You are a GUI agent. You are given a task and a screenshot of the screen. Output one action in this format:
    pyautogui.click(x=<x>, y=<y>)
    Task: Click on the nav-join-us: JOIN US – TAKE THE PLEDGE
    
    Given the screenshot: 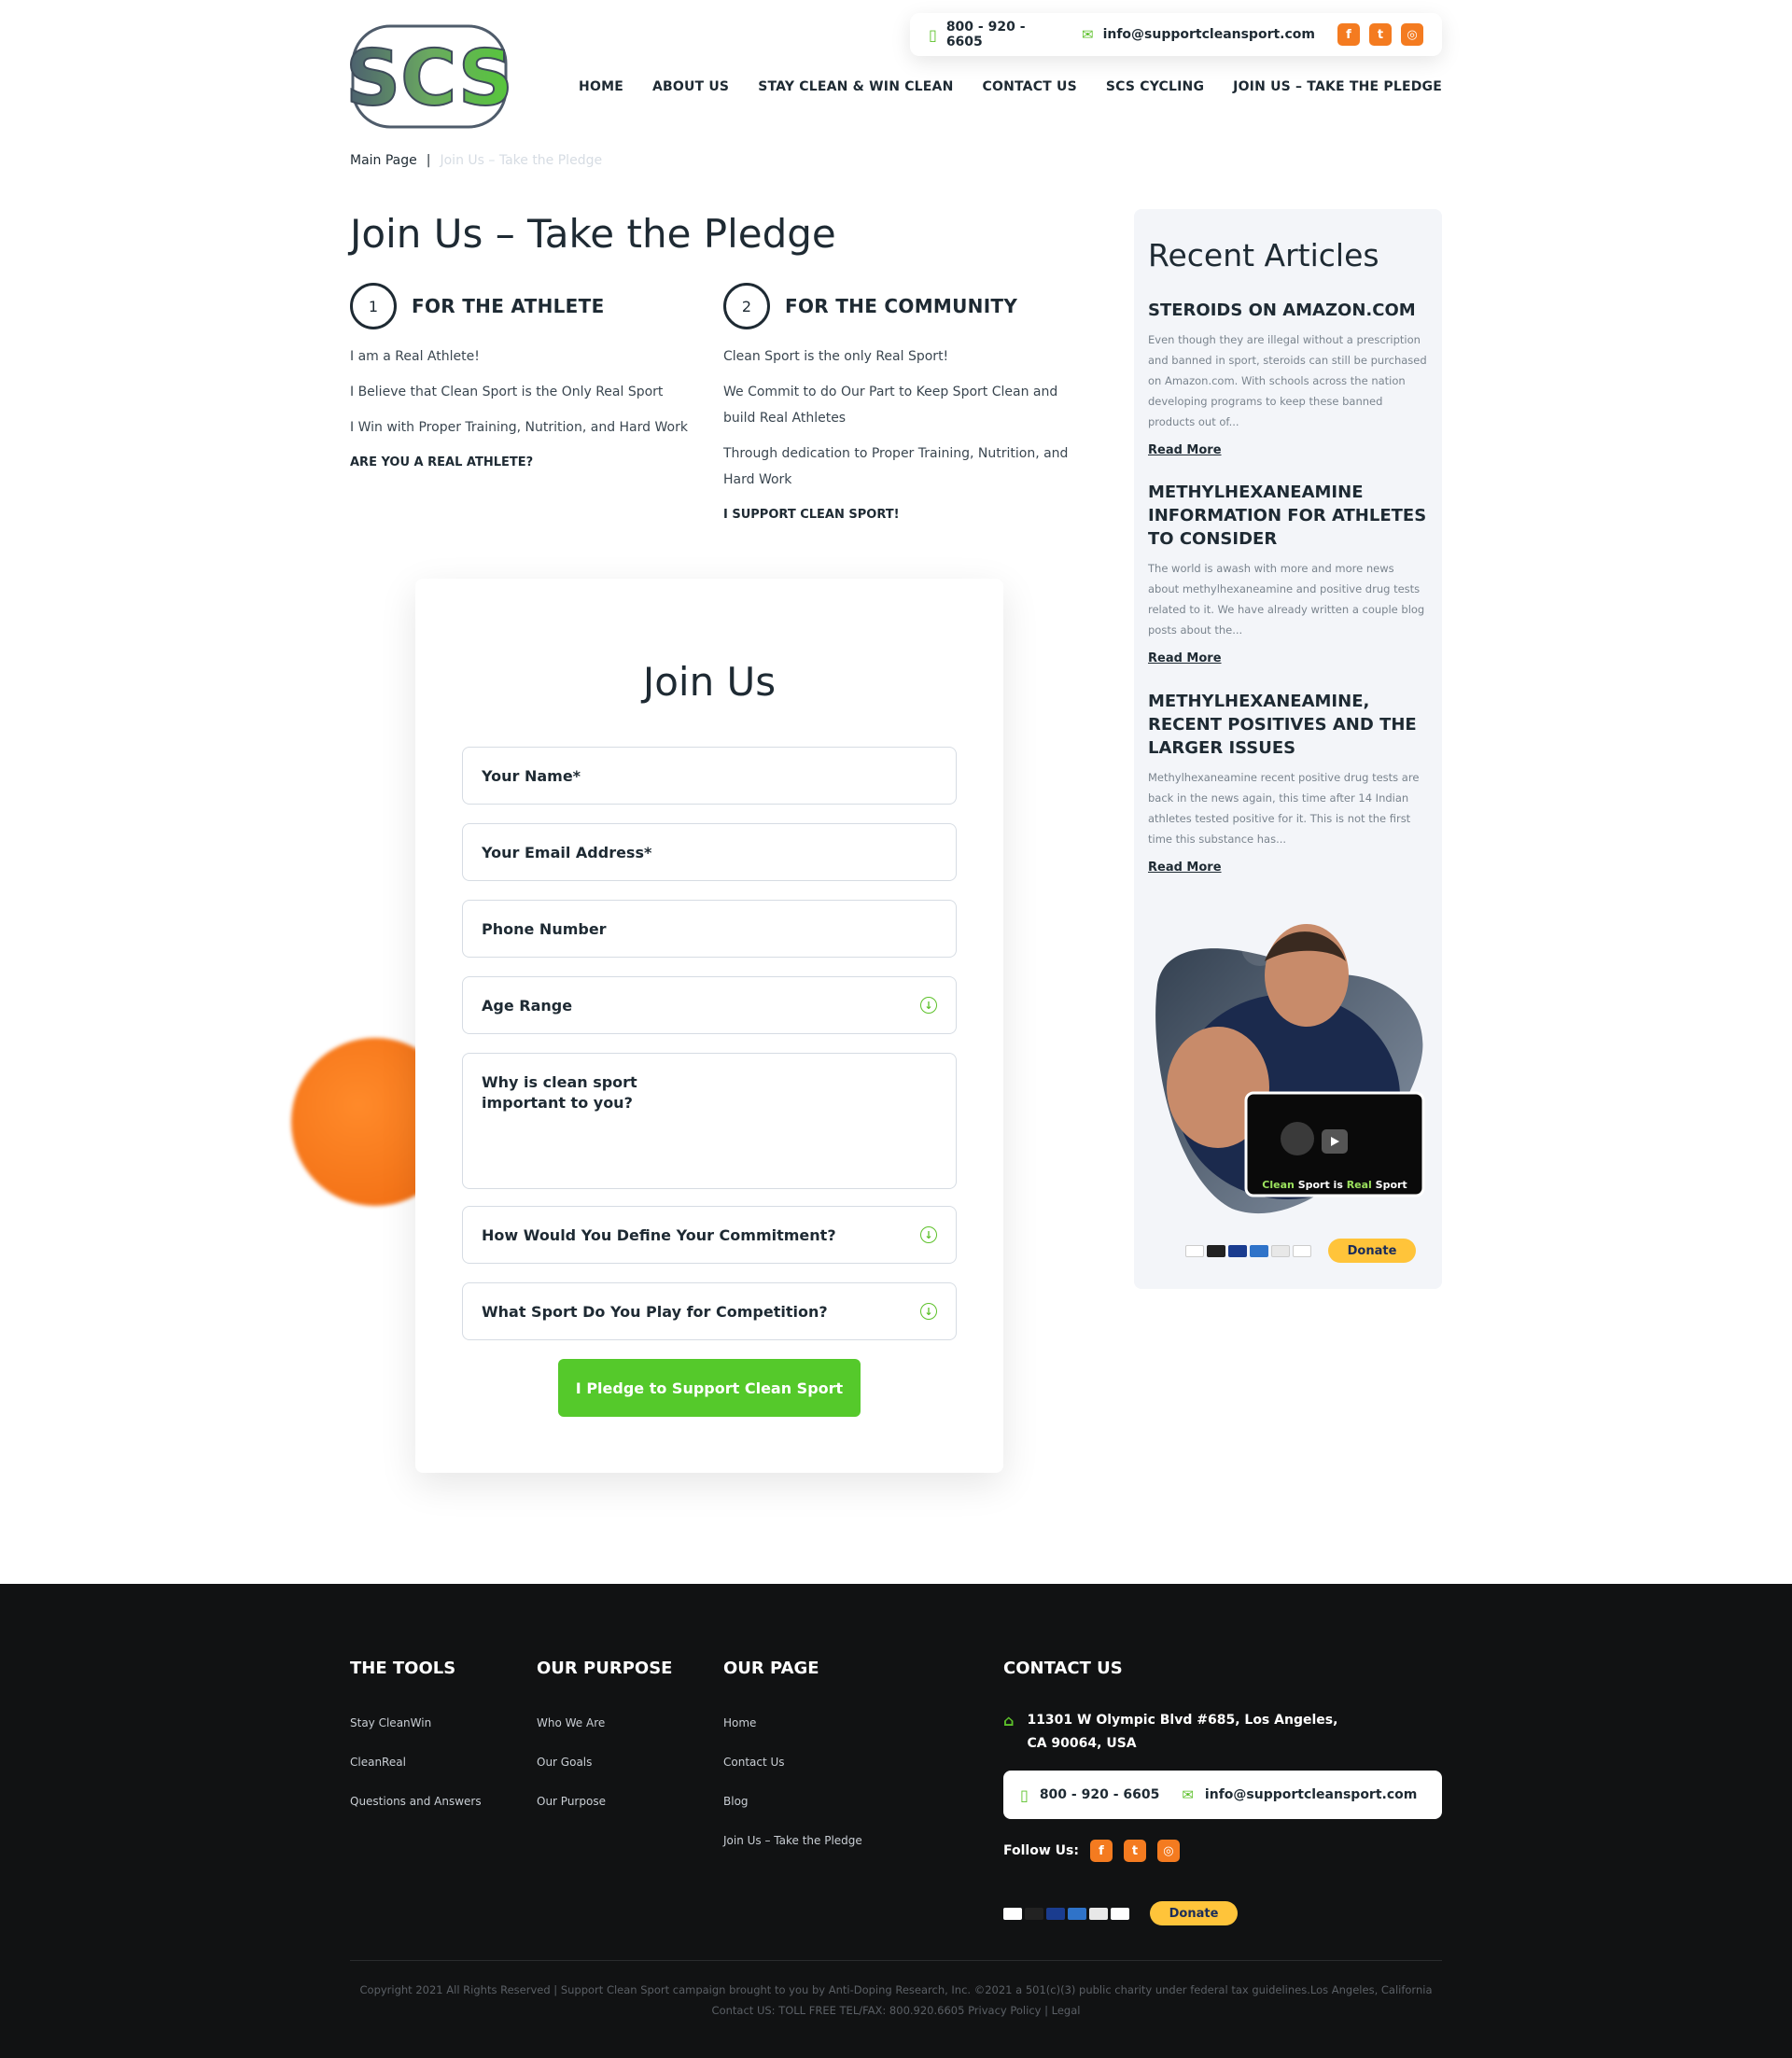 What is the action you would take?
    pyautogui.click(x=1337, y=86)
    